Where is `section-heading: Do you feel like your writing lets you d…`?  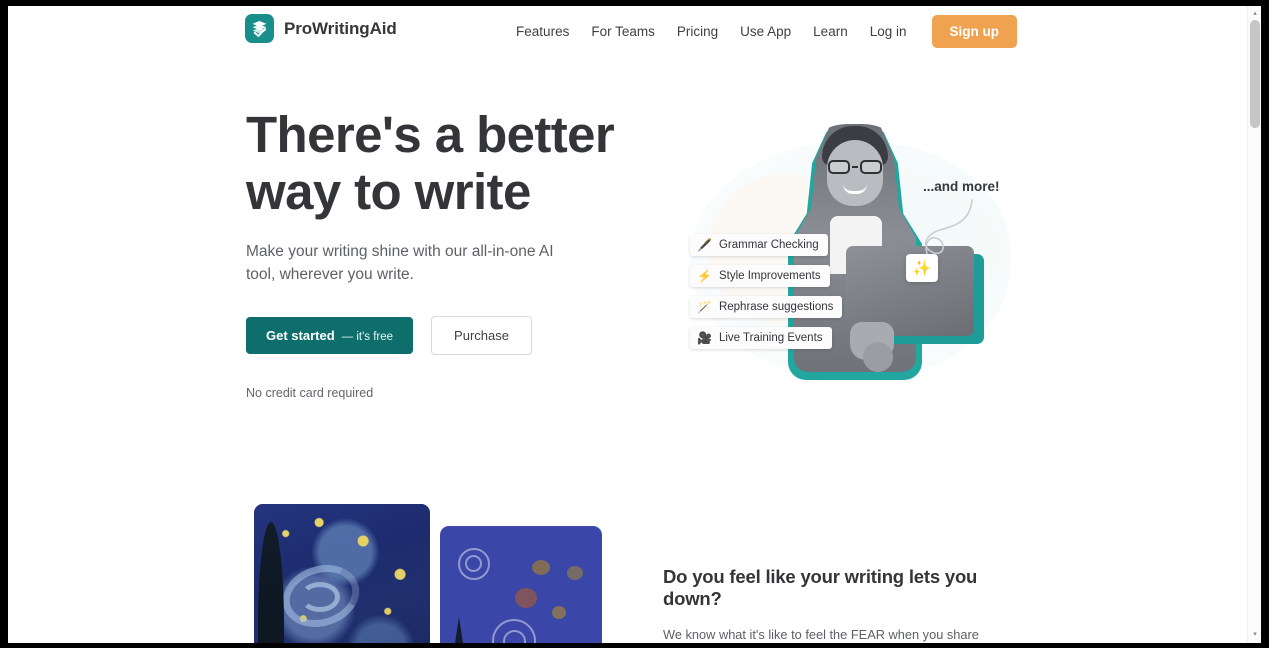
section-heading: Do you feel like your writing lets you d… is located at coordinates (820, 587).